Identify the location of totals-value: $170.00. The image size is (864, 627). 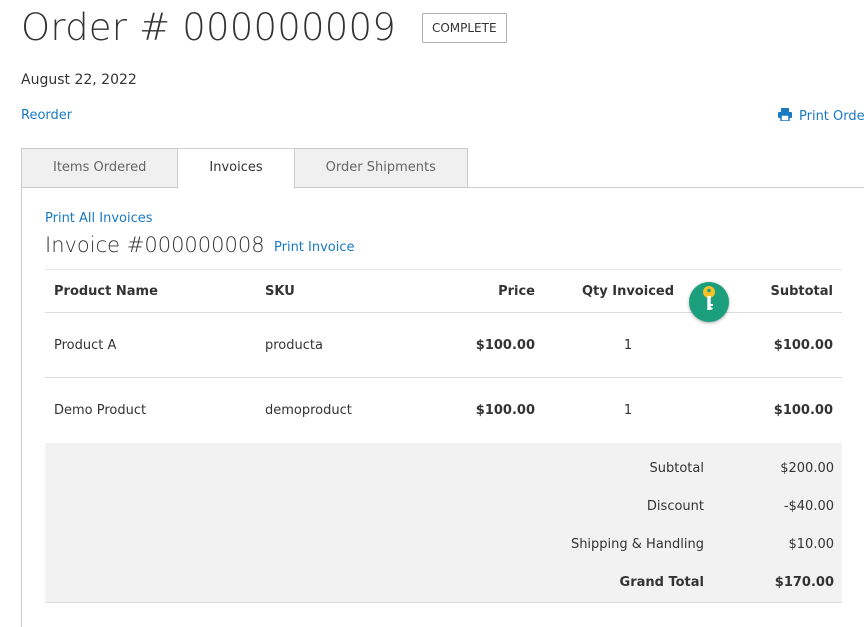
(804, 582).